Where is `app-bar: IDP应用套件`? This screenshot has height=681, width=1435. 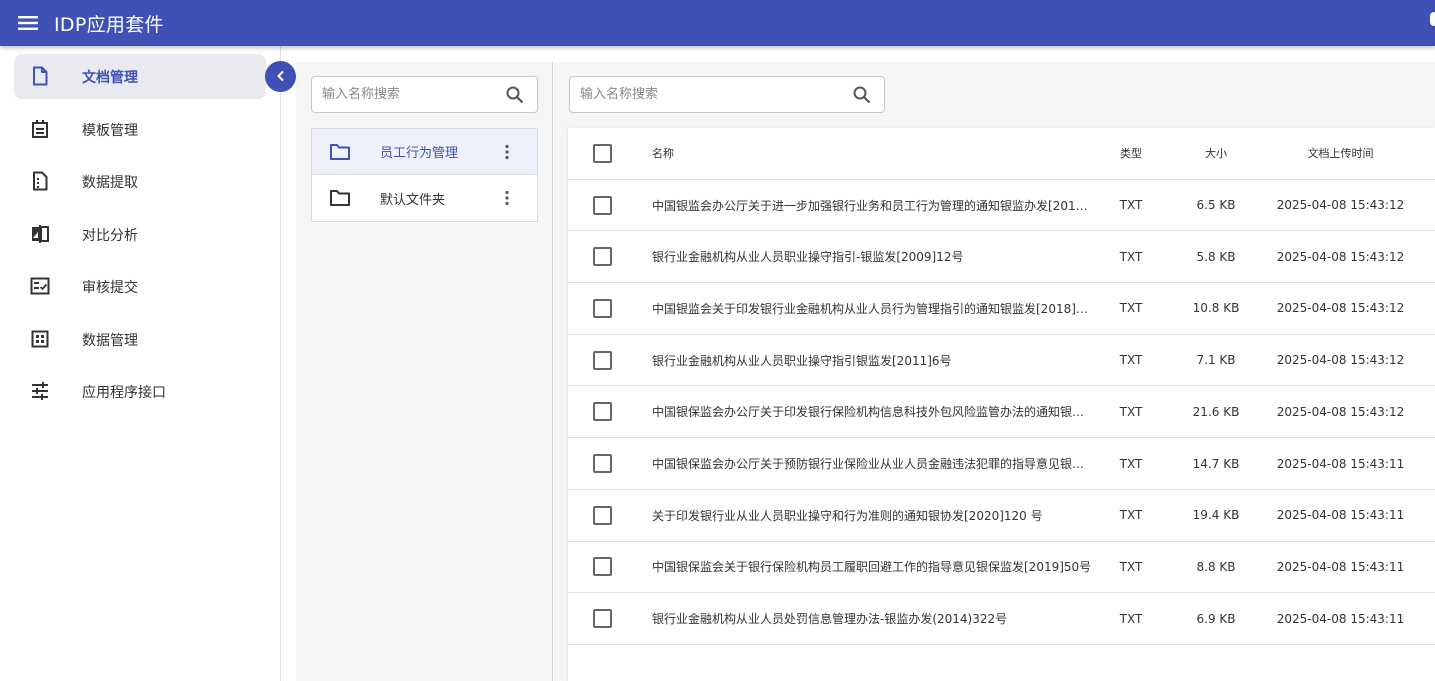 app-bar: IDP应用套件 is located at coordinates (717, 23).